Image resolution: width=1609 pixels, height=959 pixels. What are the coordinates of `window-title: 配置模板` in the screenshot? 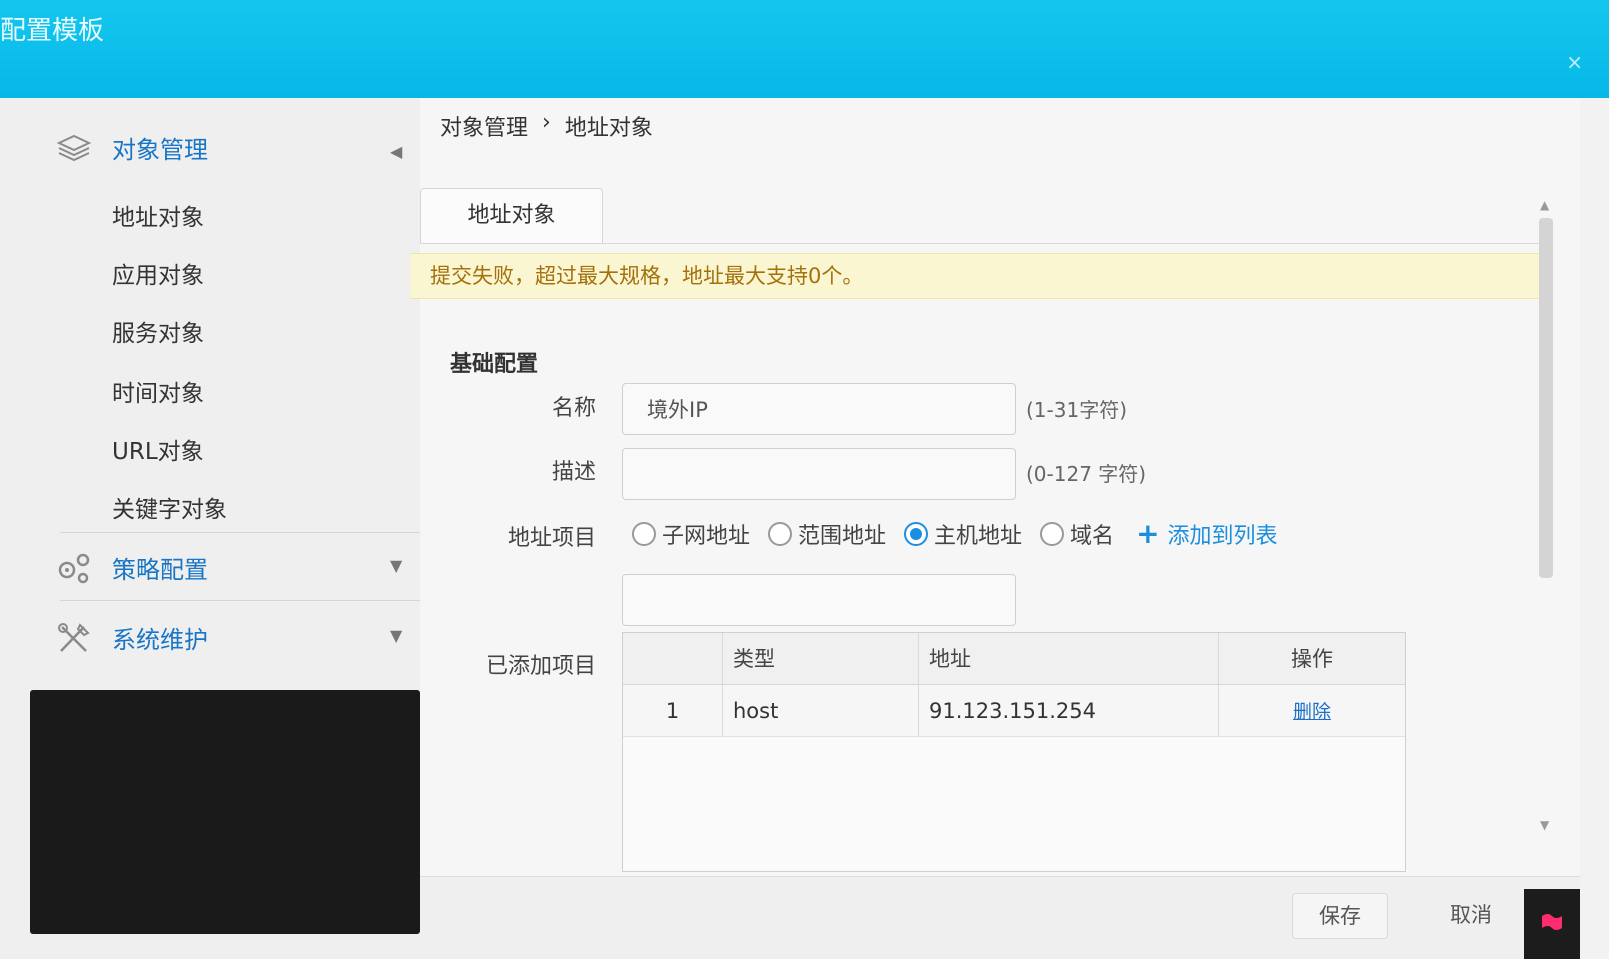 It's located at (52, 31).